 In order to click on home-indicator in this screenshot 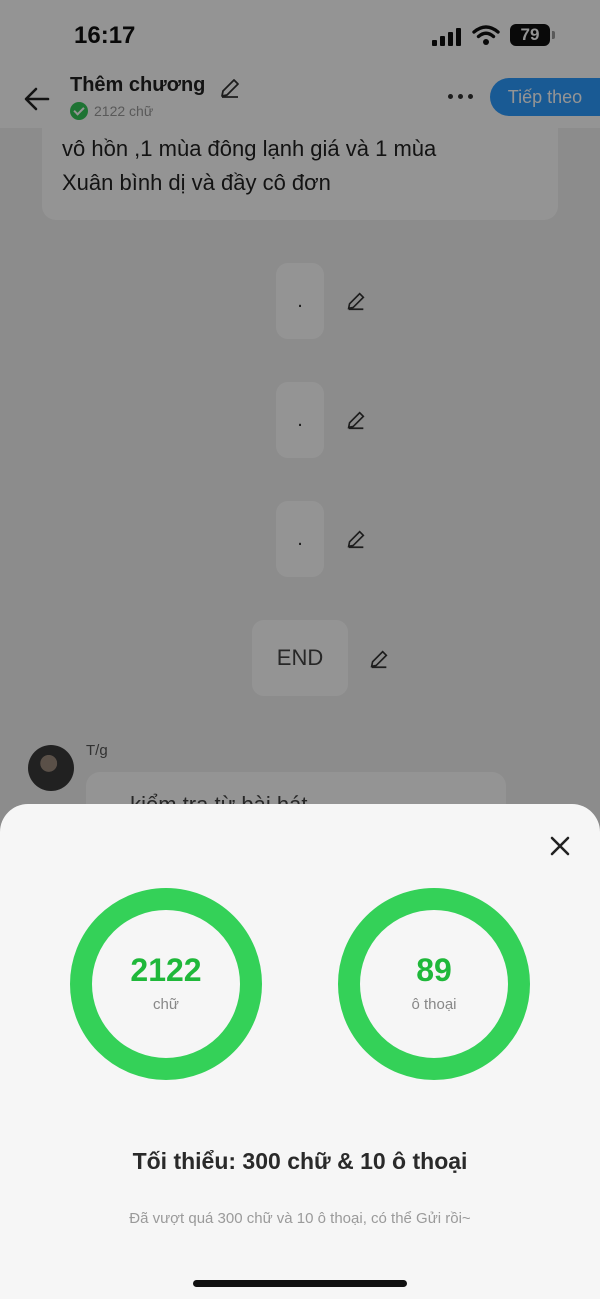, I will do `click(300, 1283)`.